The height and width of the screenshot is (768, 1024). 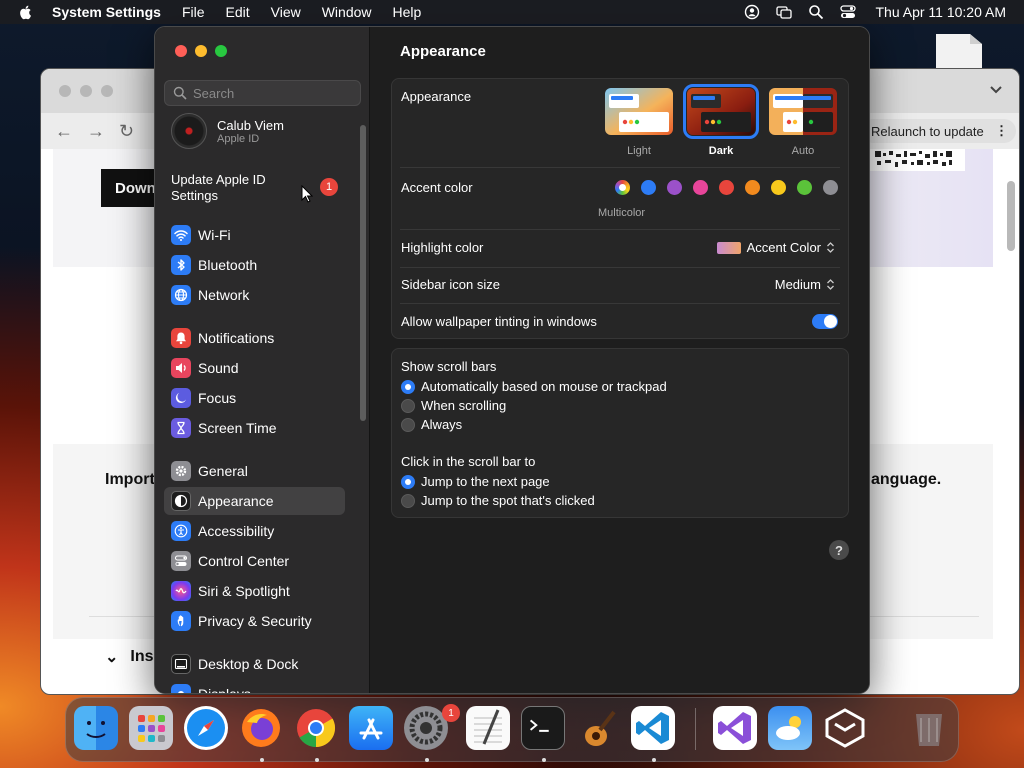 What do you see at coordinates (65, 91) in the screenshot?
I see `browser-close-button` at bounding box center [65, 91].